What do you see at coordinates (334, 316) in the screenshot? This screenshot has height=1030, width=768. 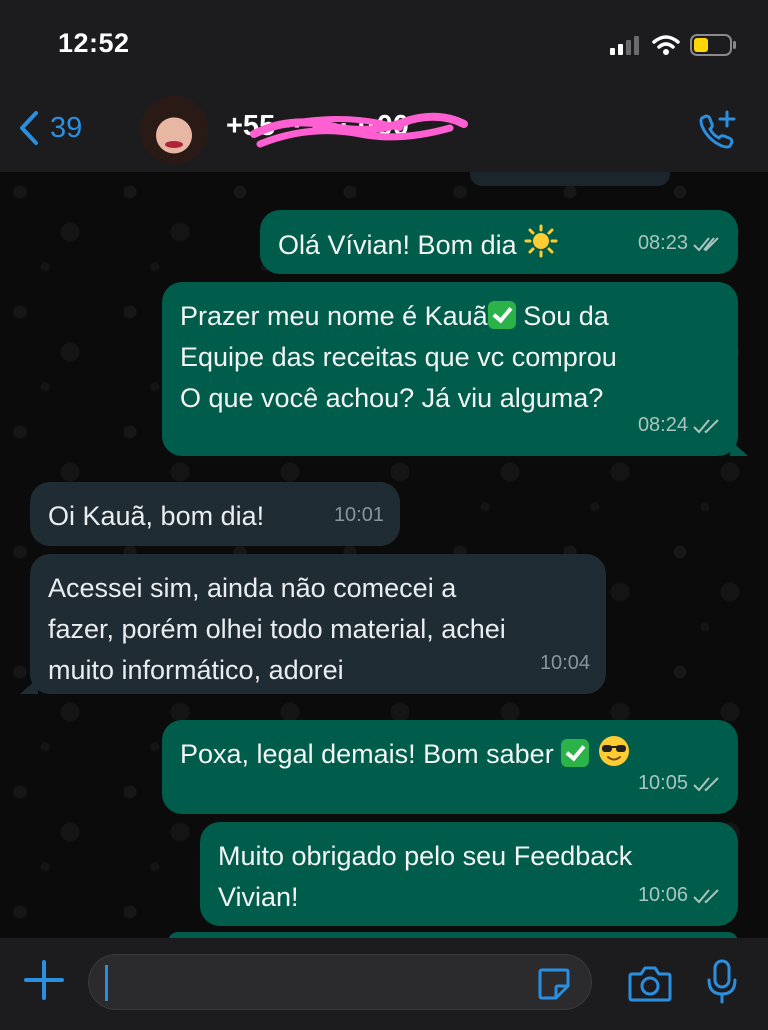 I see `message-line-text: Prazer meu nome é Kauã` at bounding box center [334, 316].